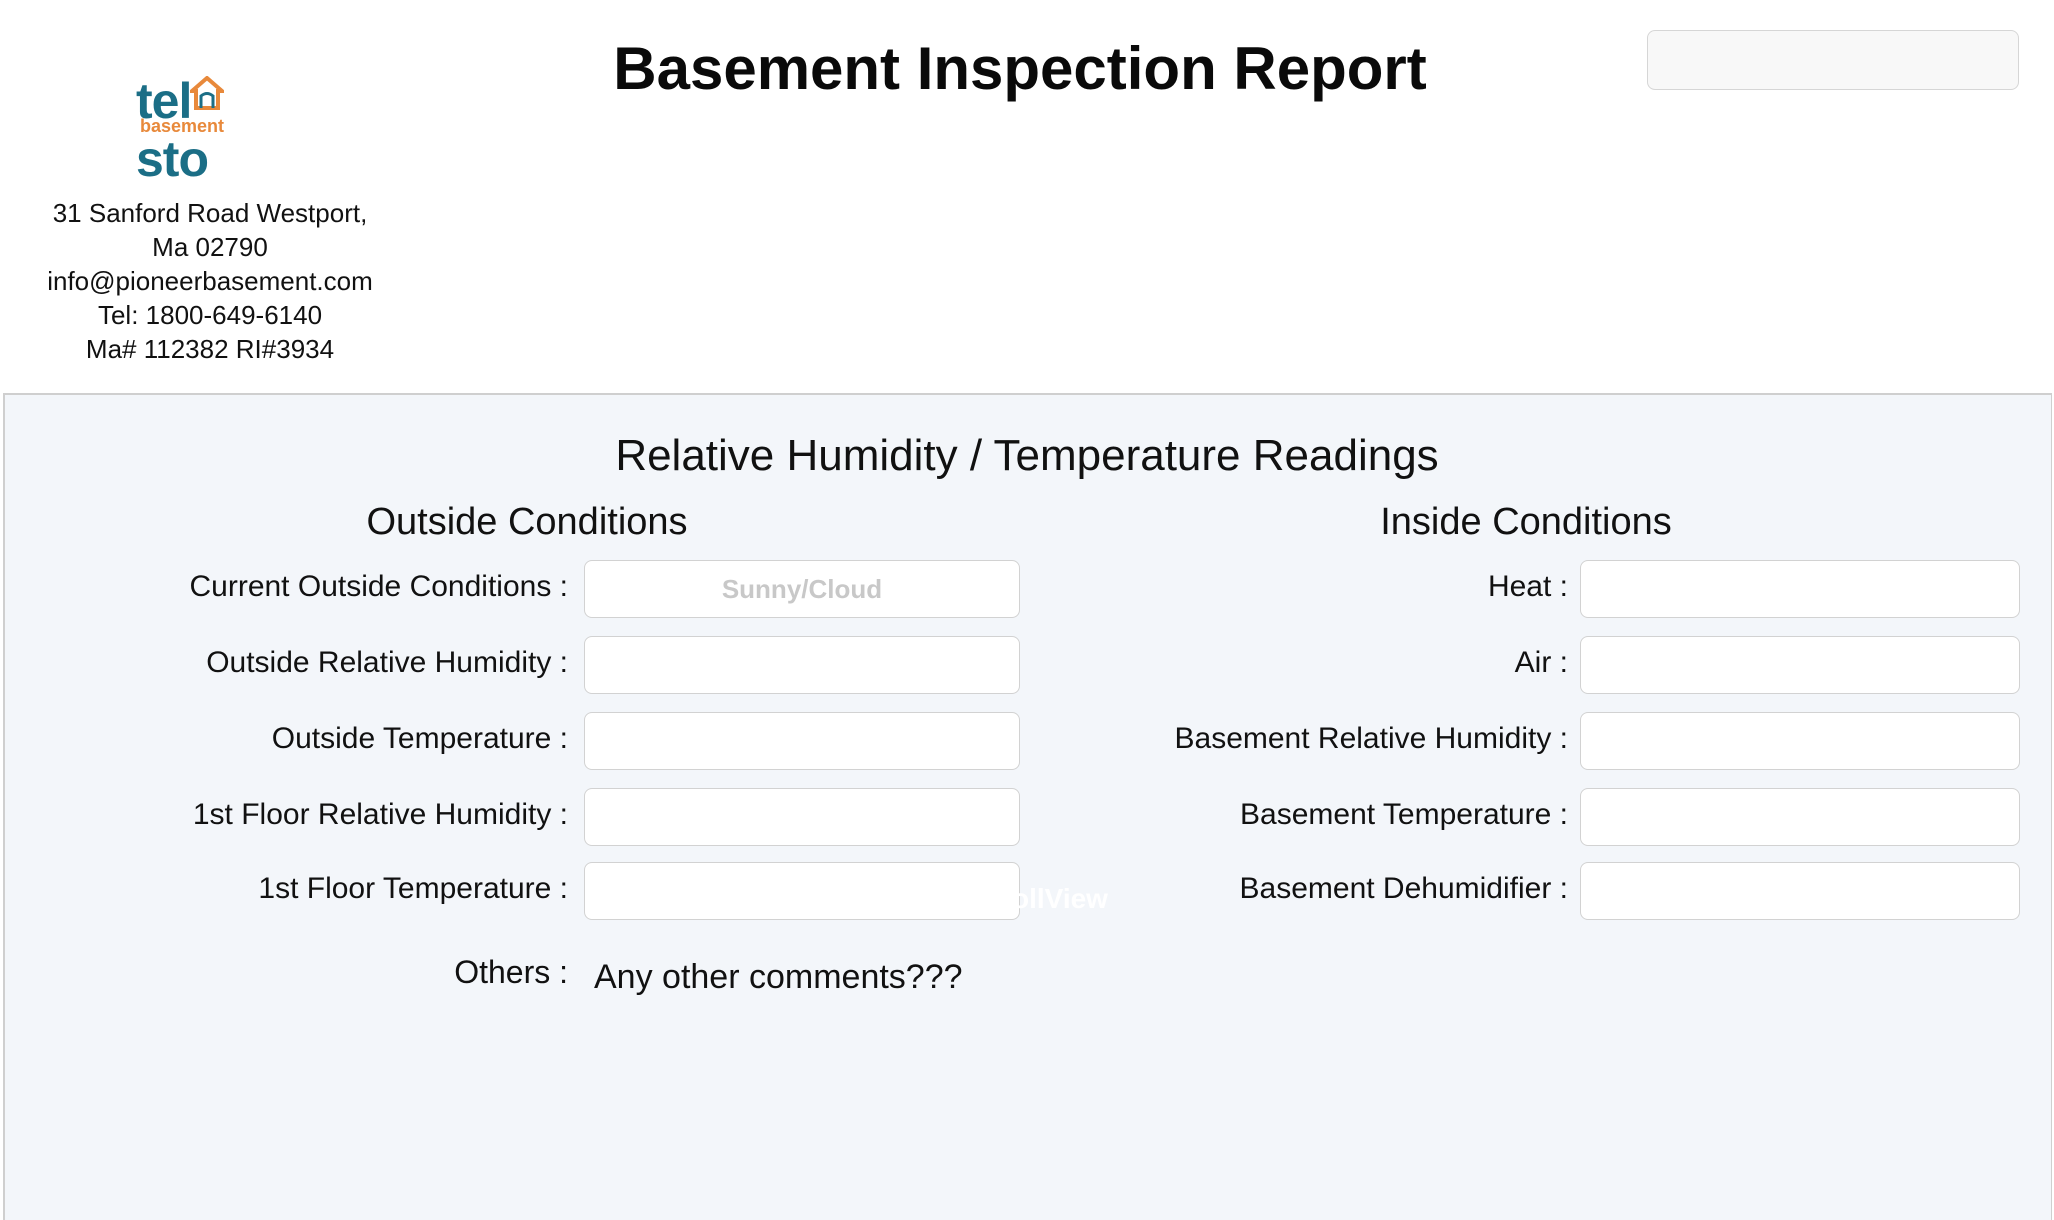  Describe the element at coordinates (802, 589) in the screenshot. I see `current-outside-conditions-input` at that location.